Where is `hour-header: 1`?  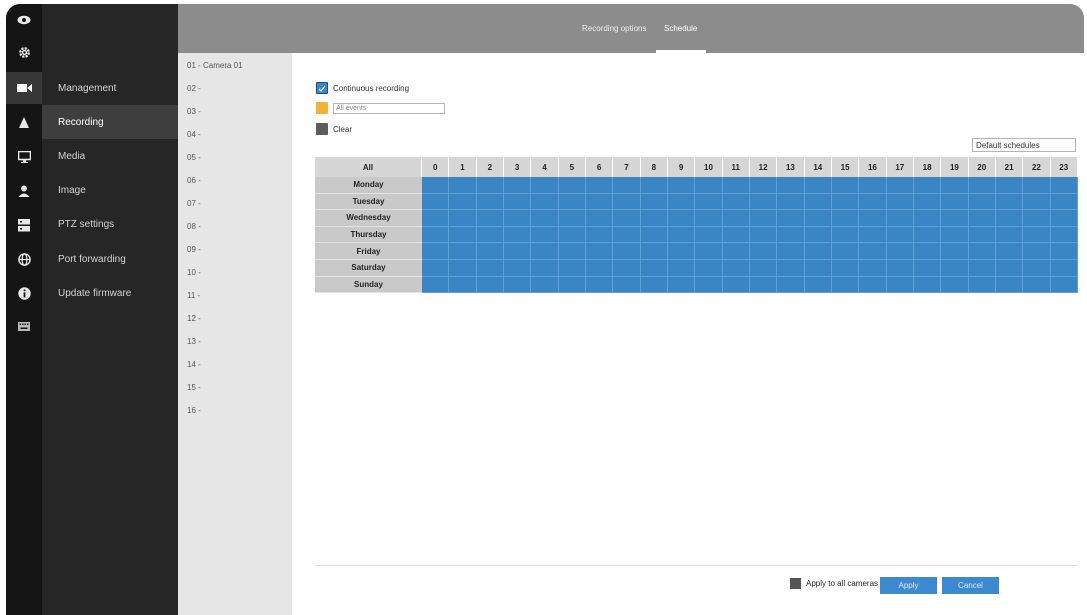
hour-header: 1 is located at coordinates (463, 167).